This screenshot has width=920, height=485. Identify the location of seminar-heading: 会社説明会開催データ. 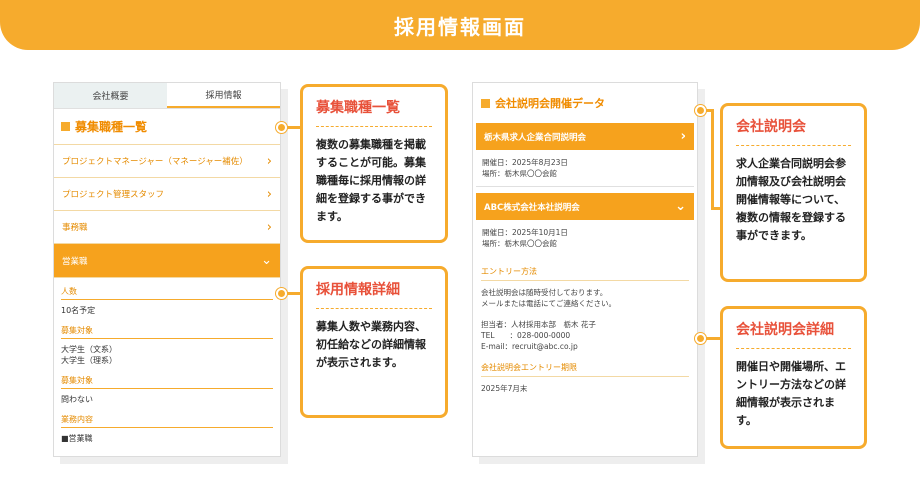
(585, 103).